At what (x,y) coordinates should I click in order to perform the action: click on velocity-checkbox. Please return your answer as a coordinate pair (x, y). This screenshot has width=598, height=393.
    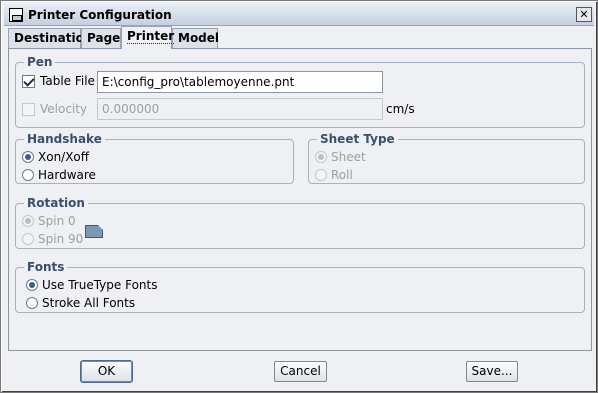
    Looking at the image, I should click on (28, 109).